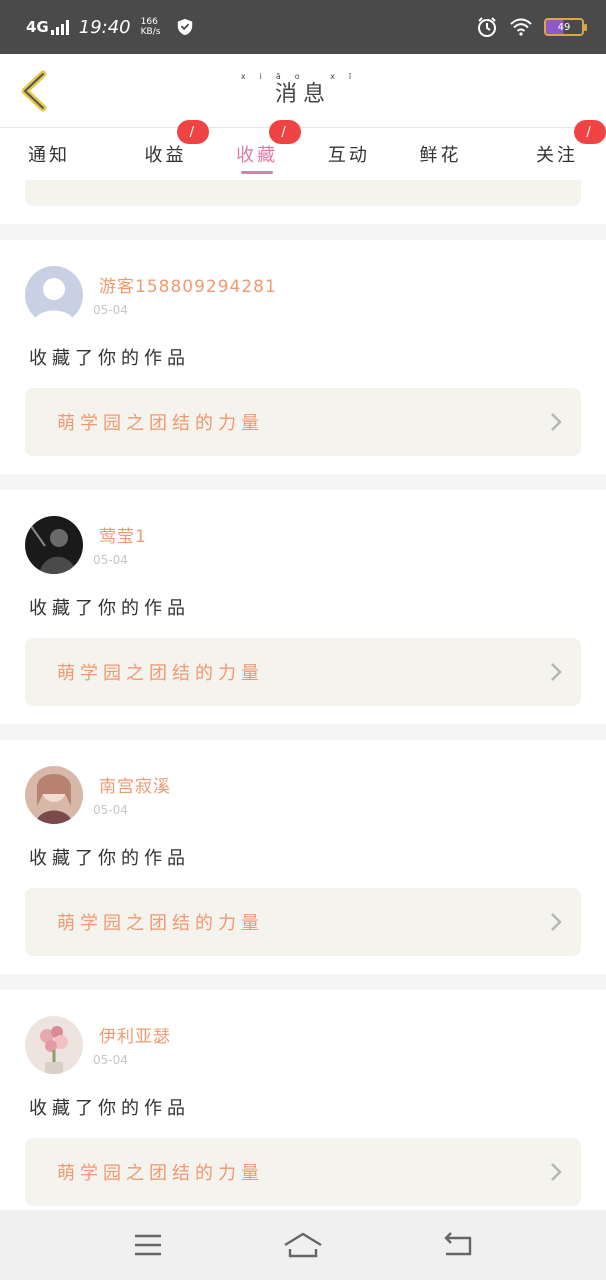 The width and height of the screenshot is (606, 1280). I want to click on tab-label: 通知, so click(49, 155).